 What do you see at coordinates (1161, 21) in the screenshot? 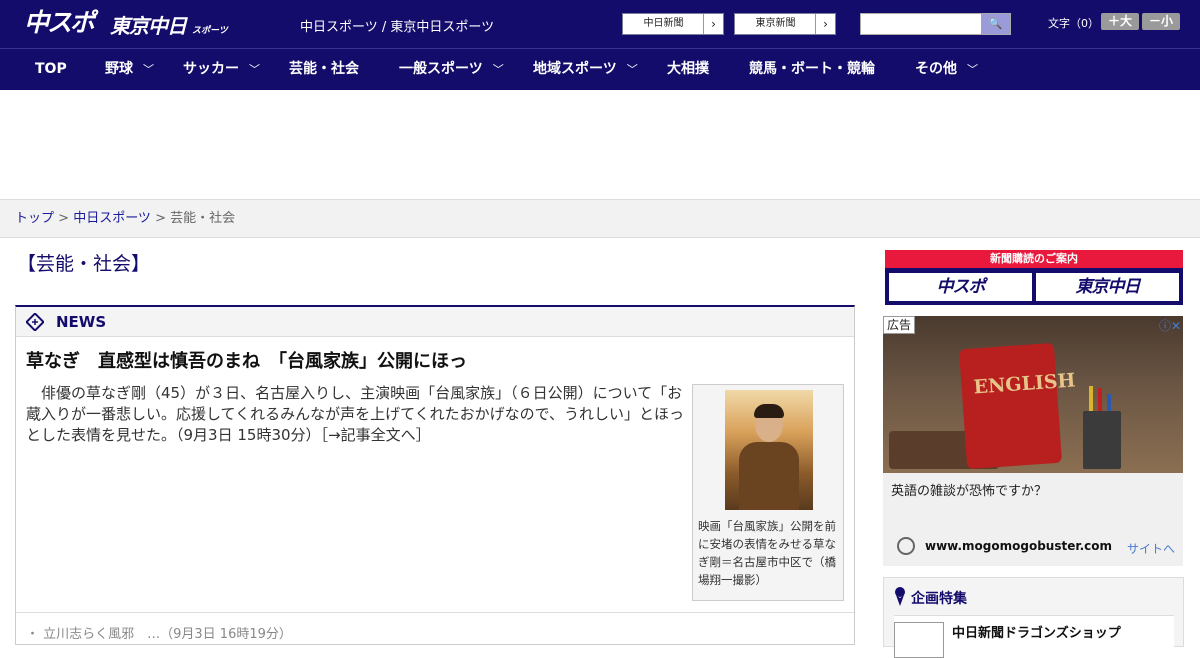
I see `font-smaller-button: －小` at bounding box center [1161, 21].